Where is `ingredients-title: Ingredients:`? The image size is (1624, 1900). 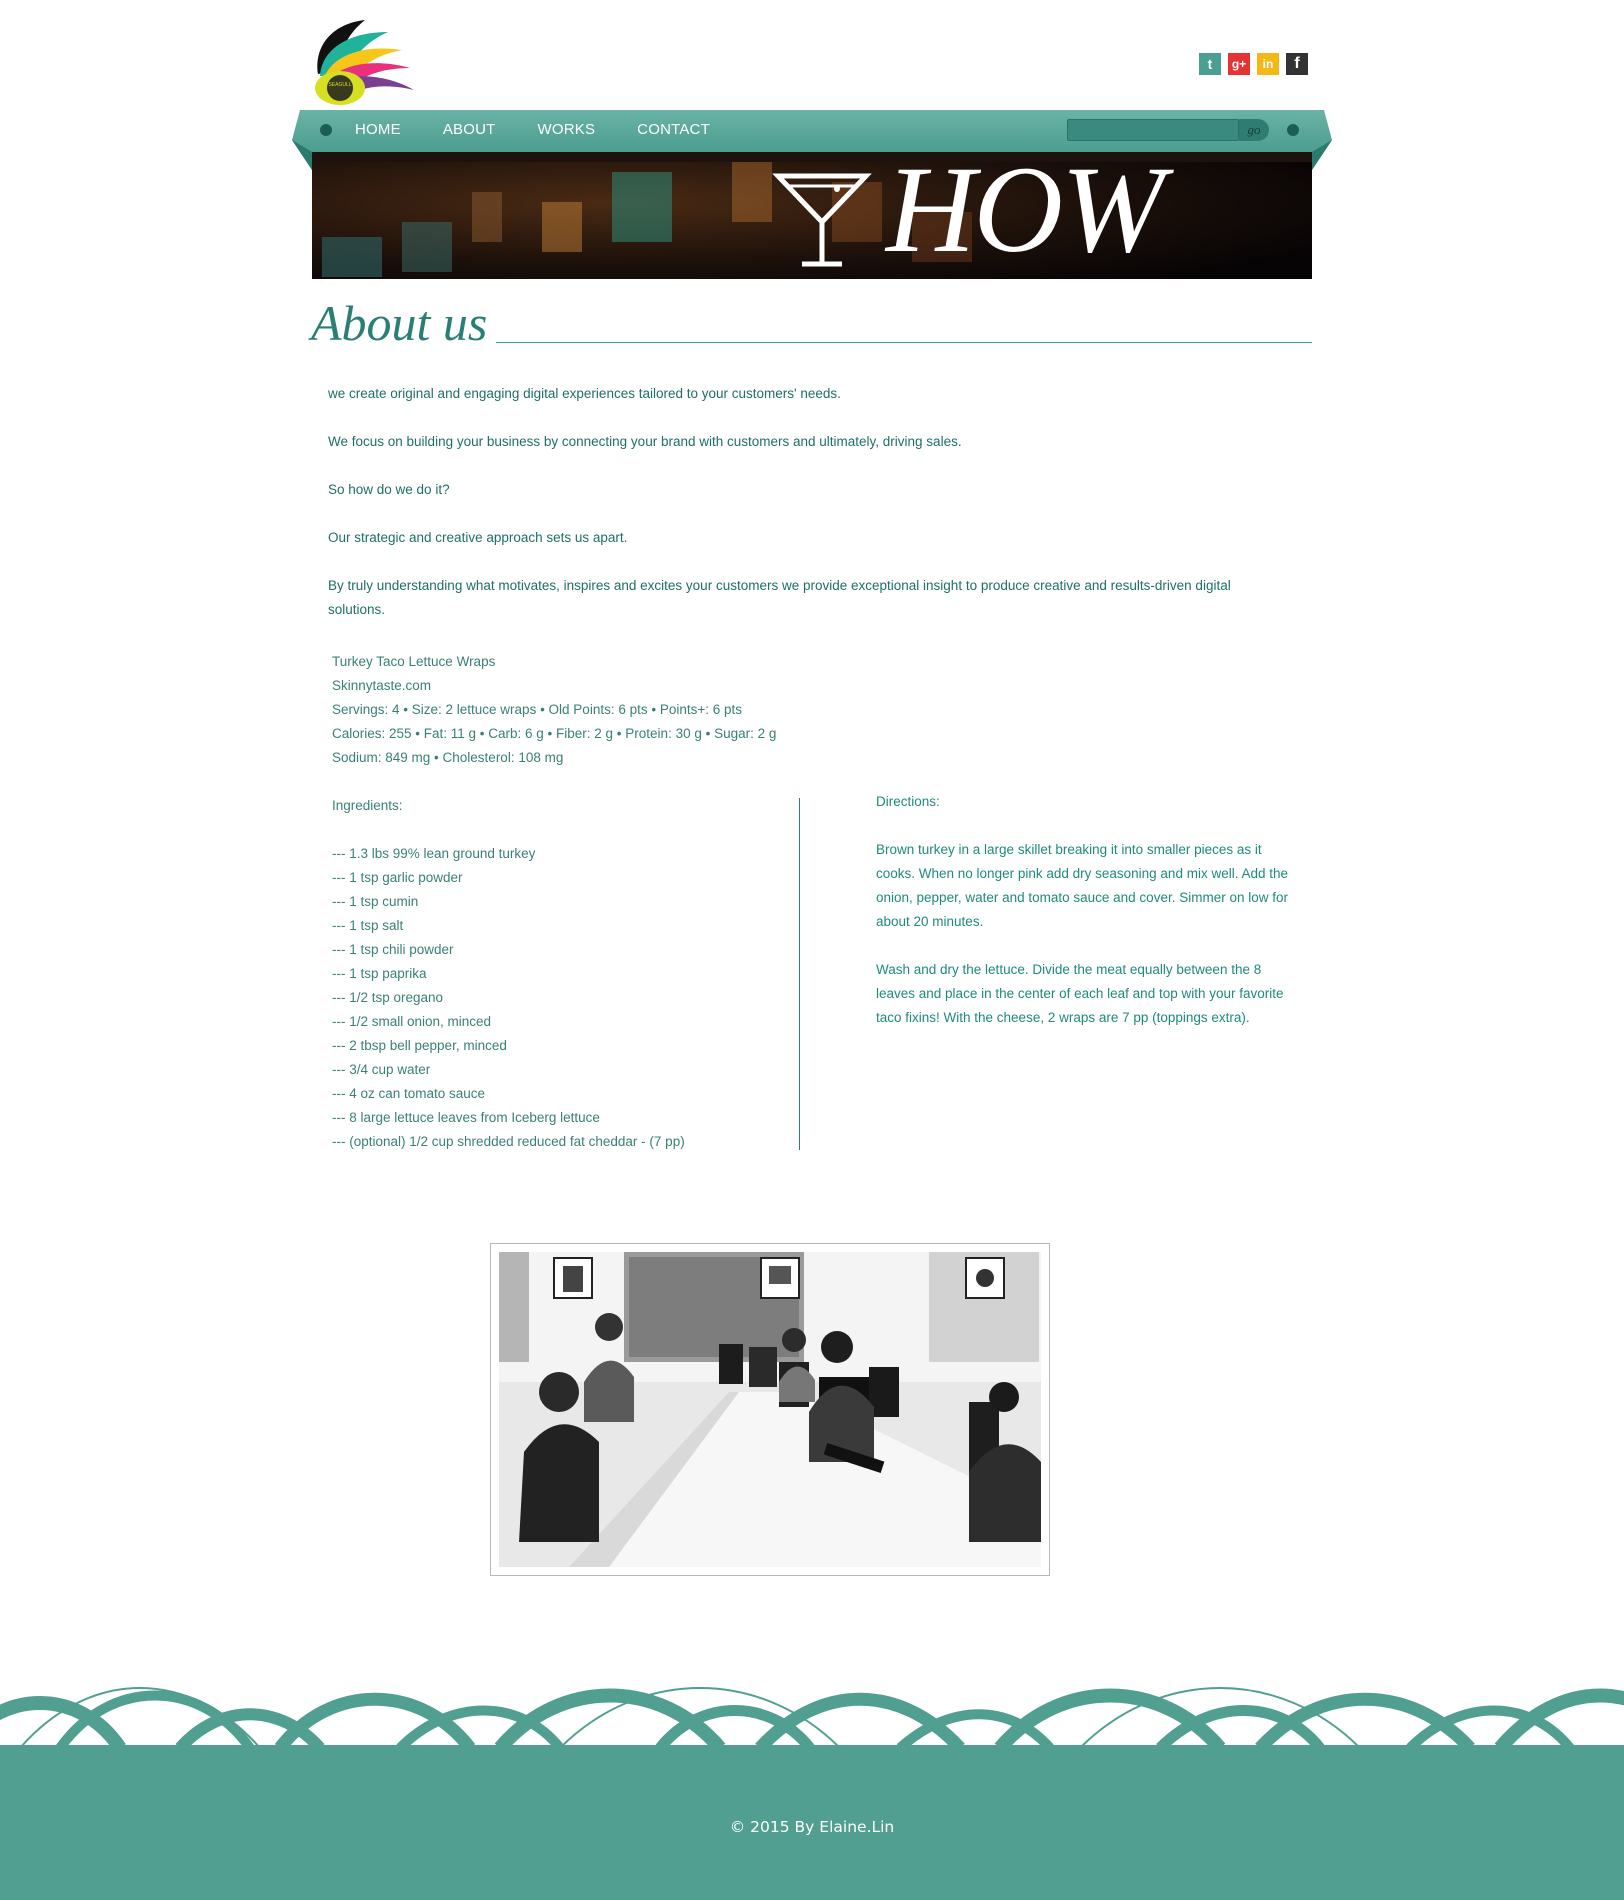
ingredients-title: Ingredients: is located at coordinates (367, 805).